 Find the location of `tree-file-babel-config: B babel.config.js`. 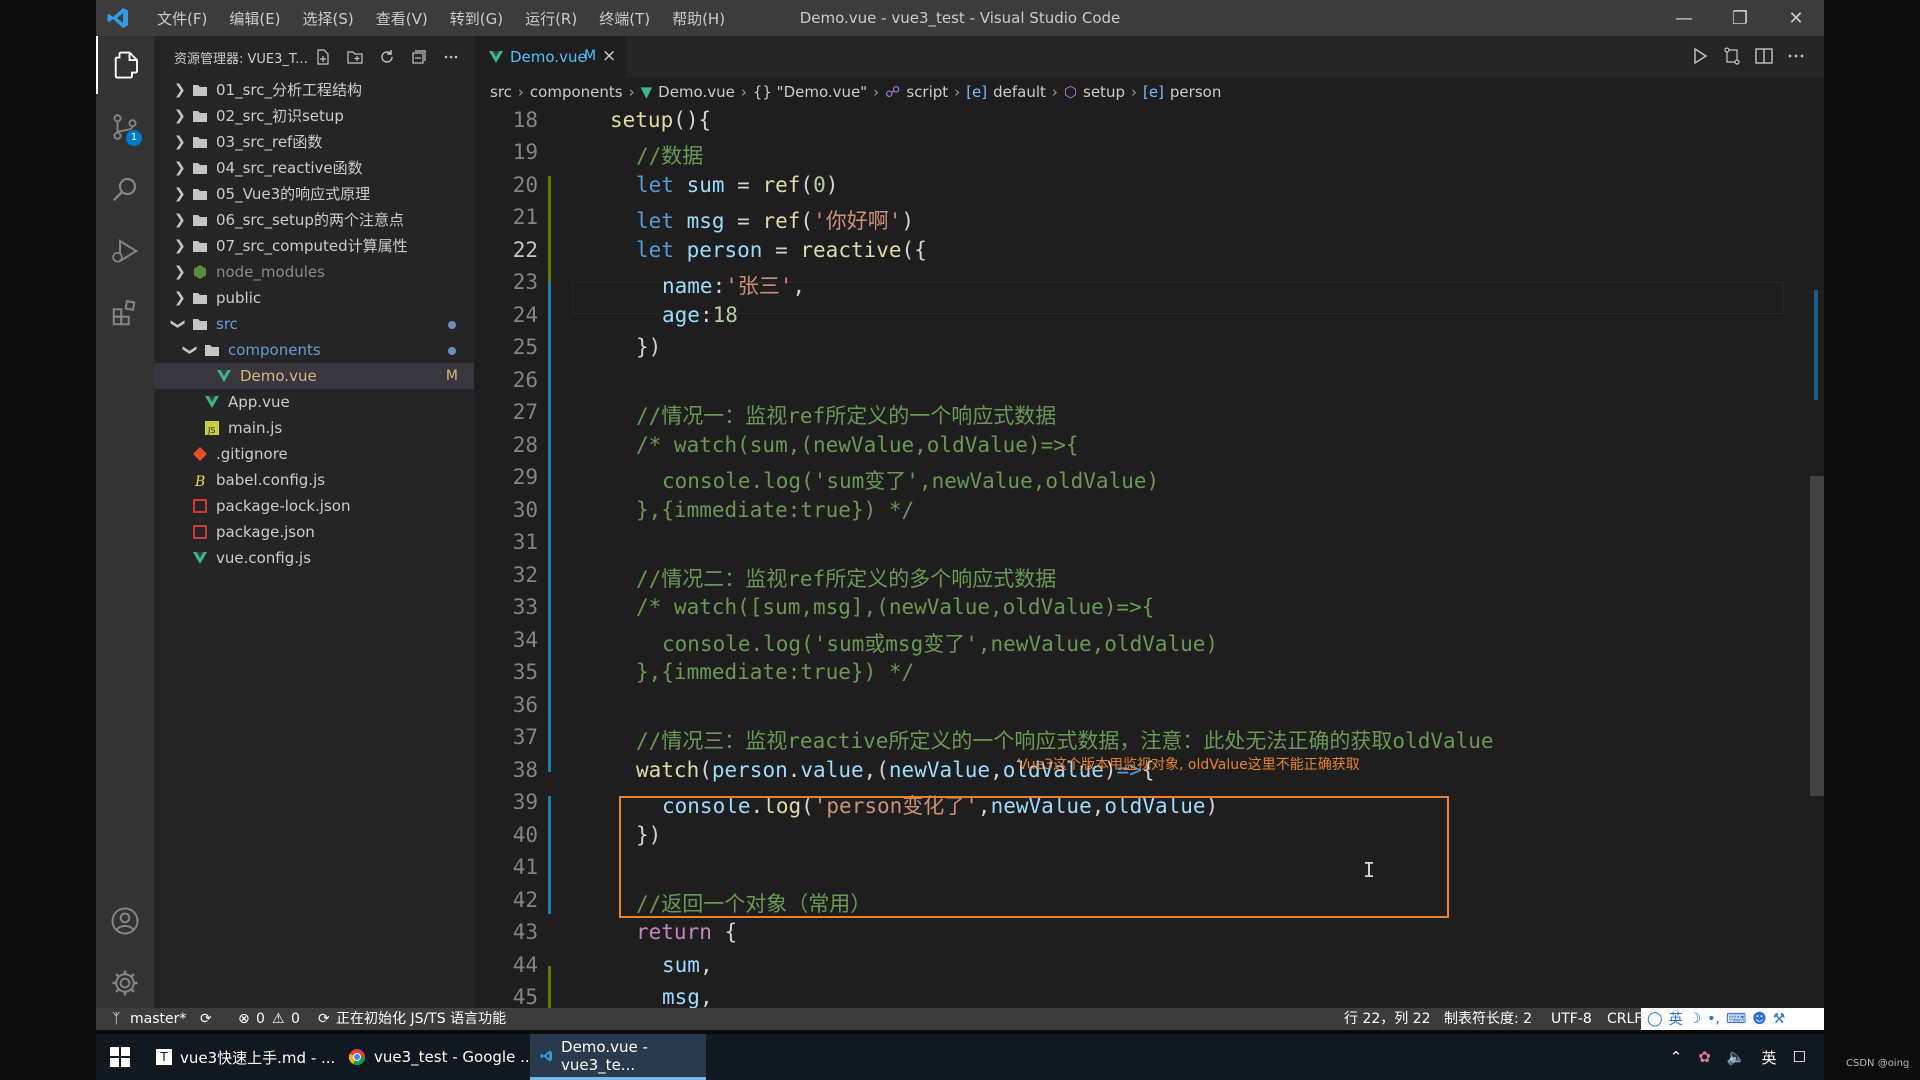

tree-file-babel-config: B babel.config.js is located at coordinates (314, 480).